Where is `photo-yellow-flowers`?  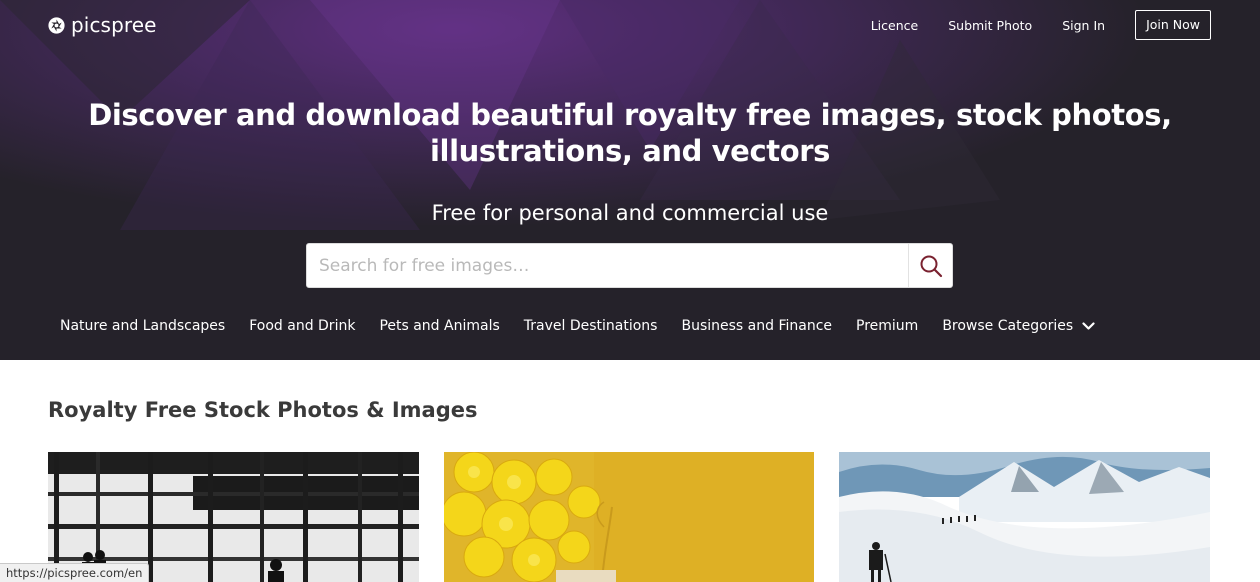
photo-yellow-flowers is located at coordinates (629, 517).